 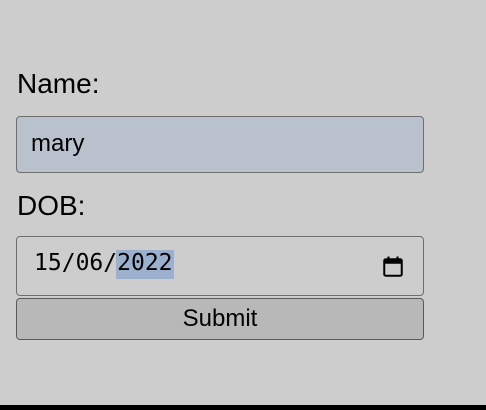 What do you see at coordinates (220, 266) in the screenshot?
I see `dob-date-input: 15/06/2022` at bounding box center [220, 266].